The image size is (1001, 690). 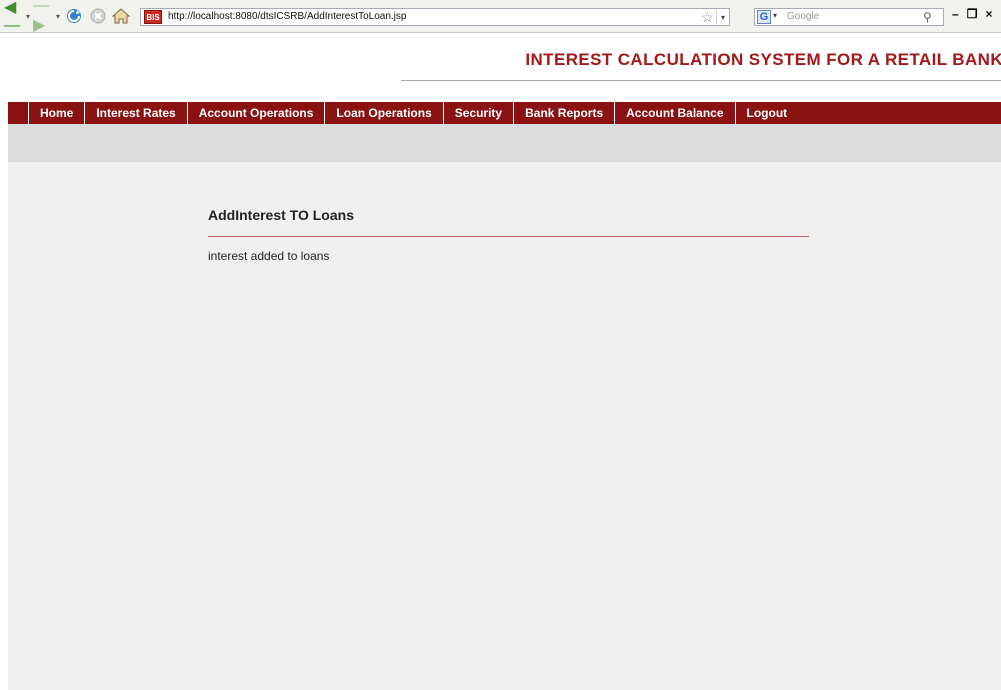 I want to click on stop-icon, so click(x=98, y=16).